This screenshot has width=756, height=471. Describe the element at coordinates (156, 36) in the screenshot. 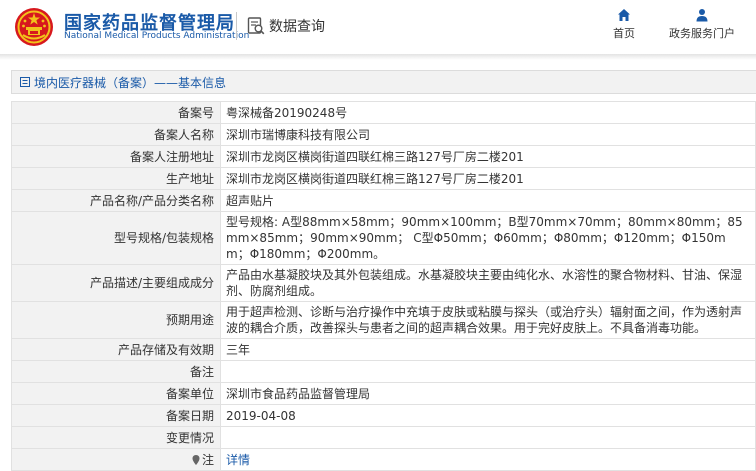

I see `brand-name-en: National Medical Products Administration` at that location.